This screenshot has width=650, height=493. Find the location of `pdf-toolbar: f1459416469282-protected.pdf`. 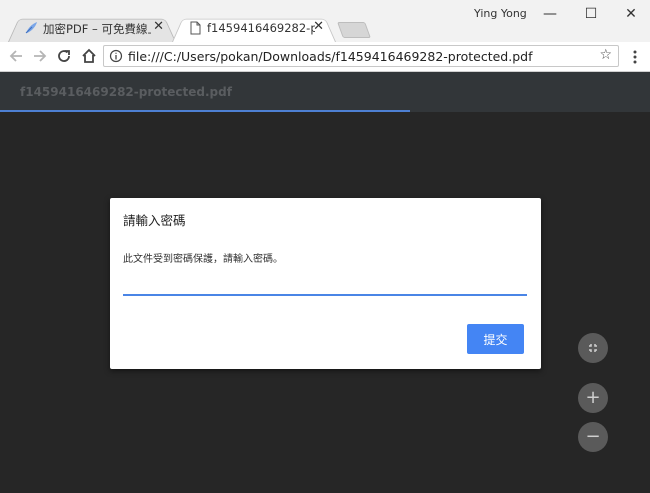

pdf-toolbar: f1459416469282-protected.pdf is located at coordinates (325, 92).